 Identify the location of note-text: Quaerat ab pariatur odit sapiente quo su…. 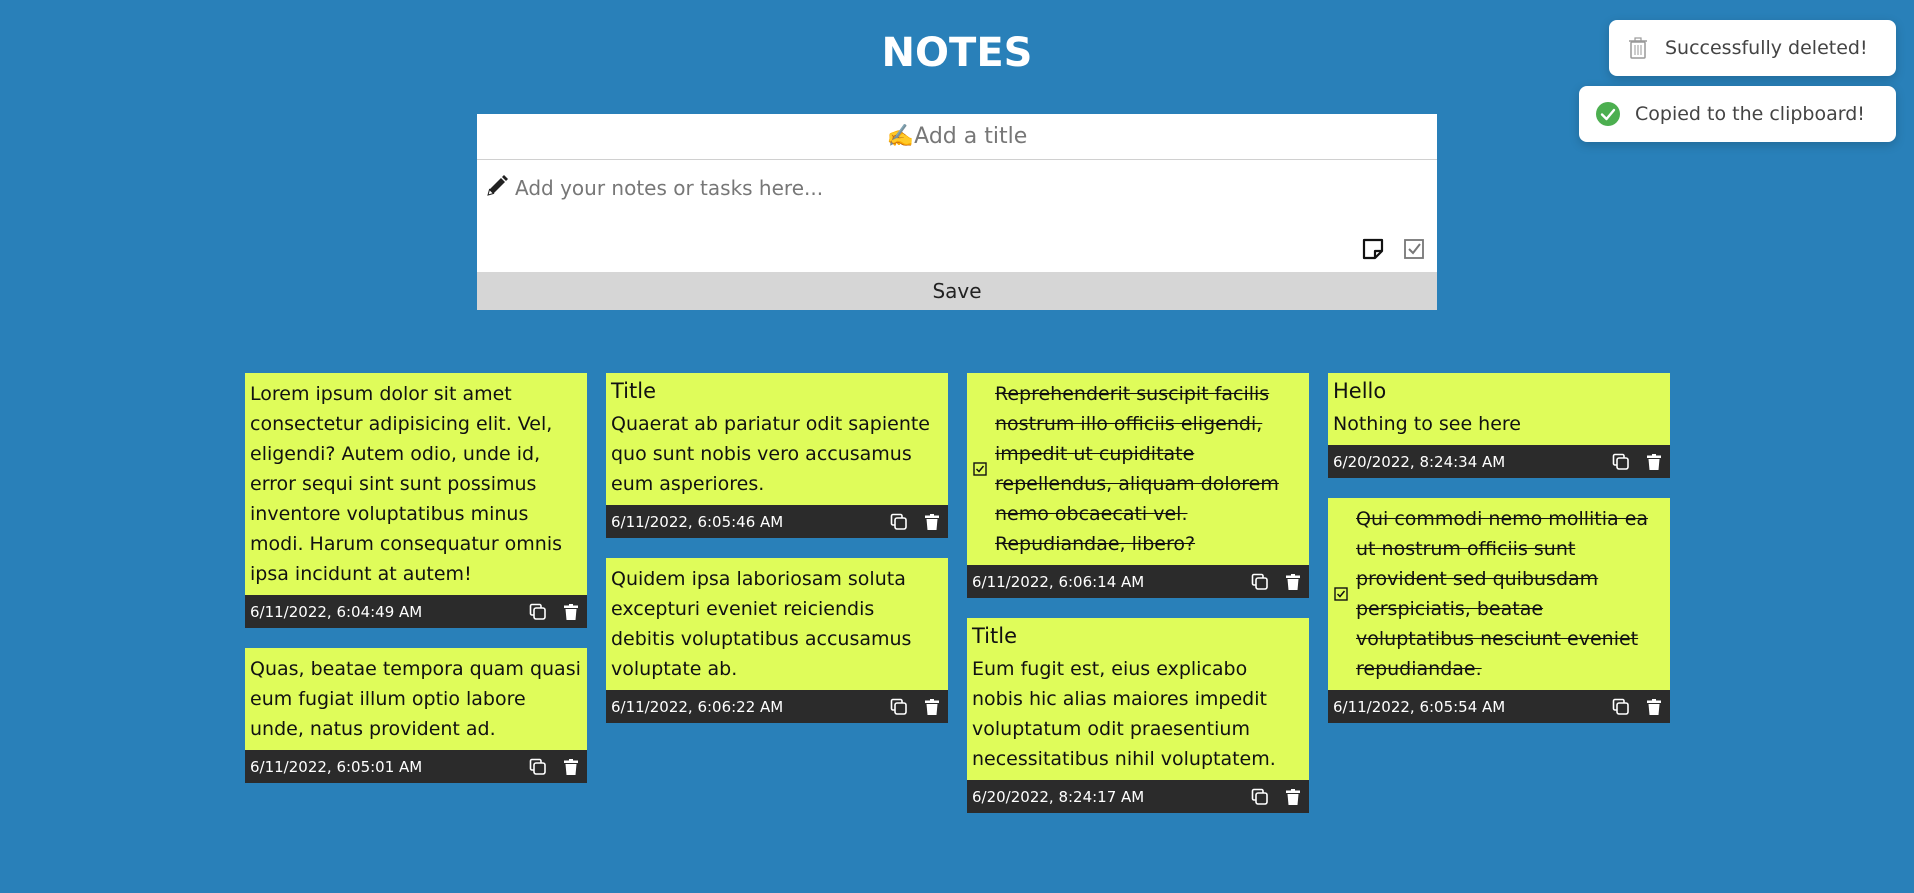
(771, 454).